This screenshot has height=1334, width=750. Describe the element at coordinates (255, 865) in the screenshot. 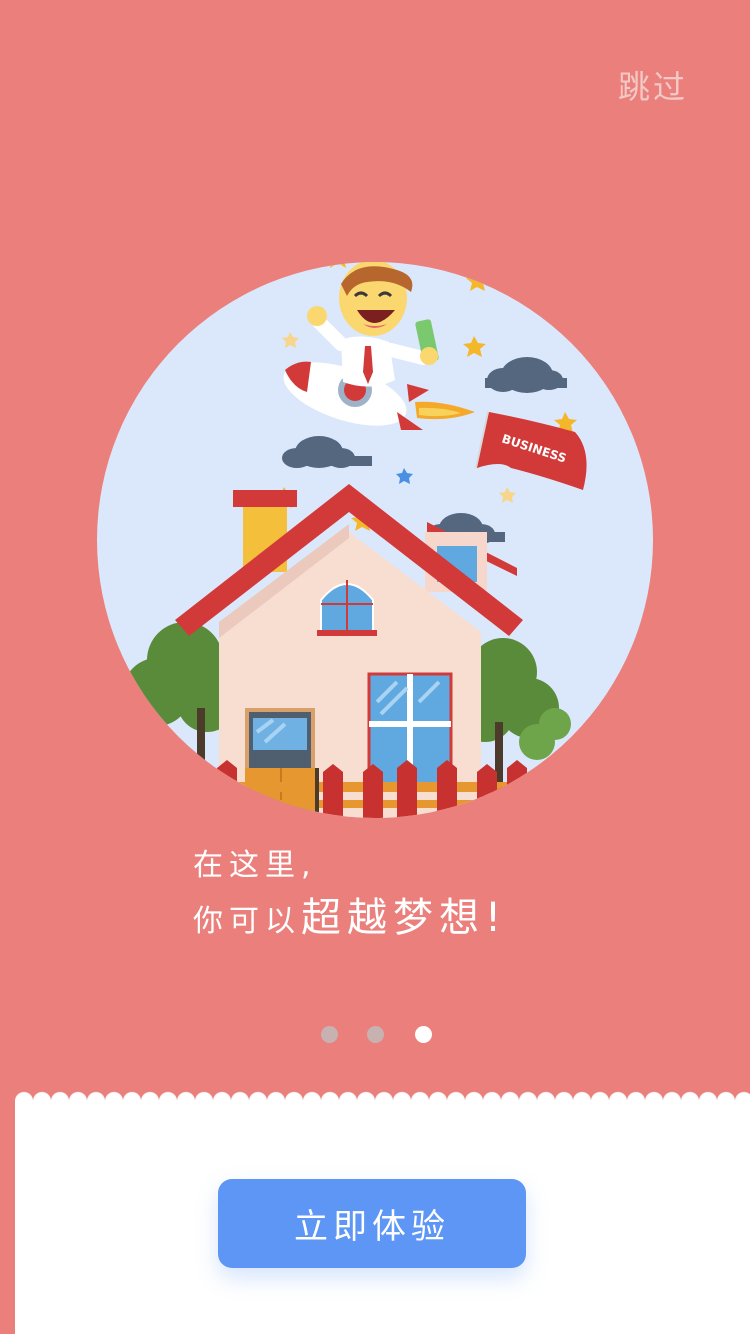

I see `tagline-line1: 在这里,` at that location.